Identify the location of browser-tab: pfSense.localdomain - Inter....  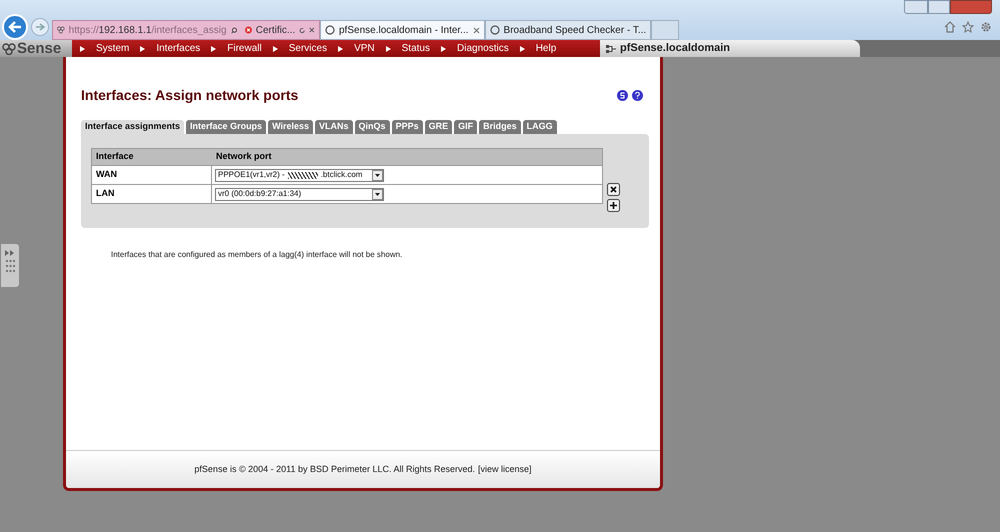
(402, 30).